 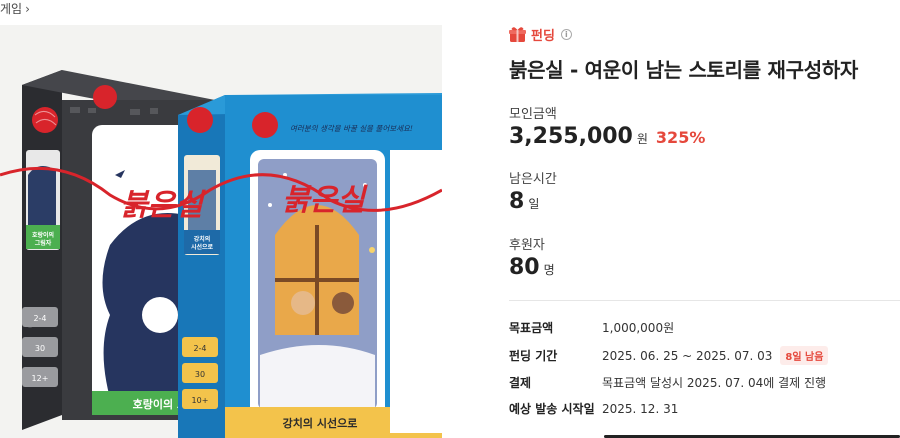 I want to click on remaining-time: 8 일, so click(x=524, y=201).